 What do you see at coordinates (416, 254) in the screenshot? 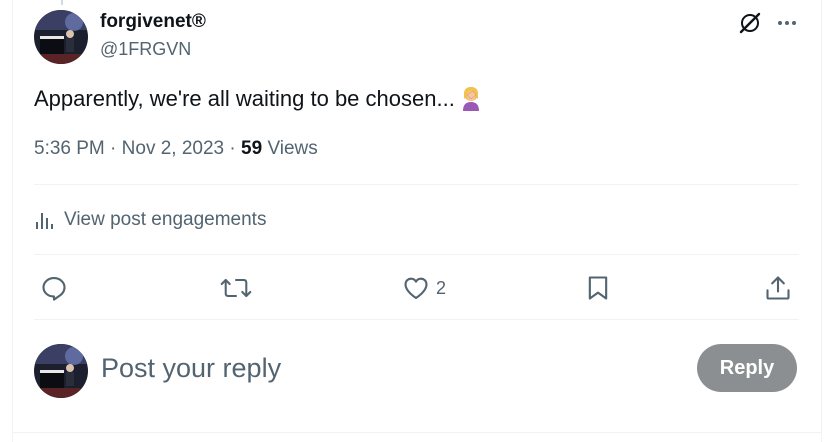
I see `divider-middle` at bounding box center [416, 254].